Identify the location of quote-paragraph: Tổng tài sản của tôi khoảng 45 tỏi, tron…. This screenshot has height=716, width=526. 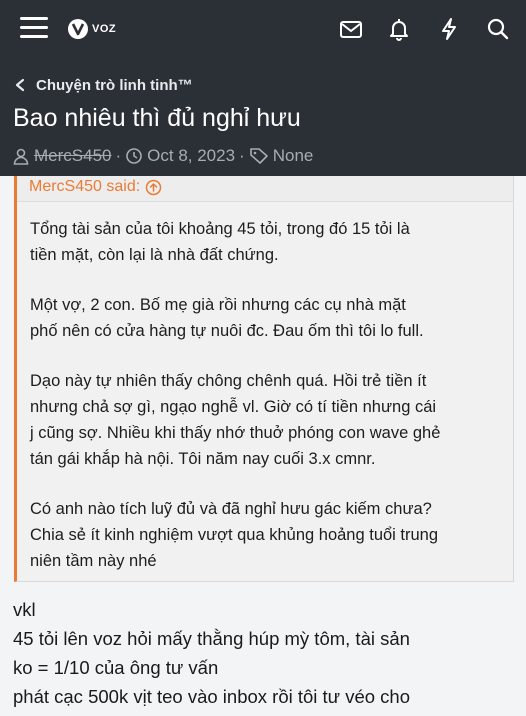
(266, 242).